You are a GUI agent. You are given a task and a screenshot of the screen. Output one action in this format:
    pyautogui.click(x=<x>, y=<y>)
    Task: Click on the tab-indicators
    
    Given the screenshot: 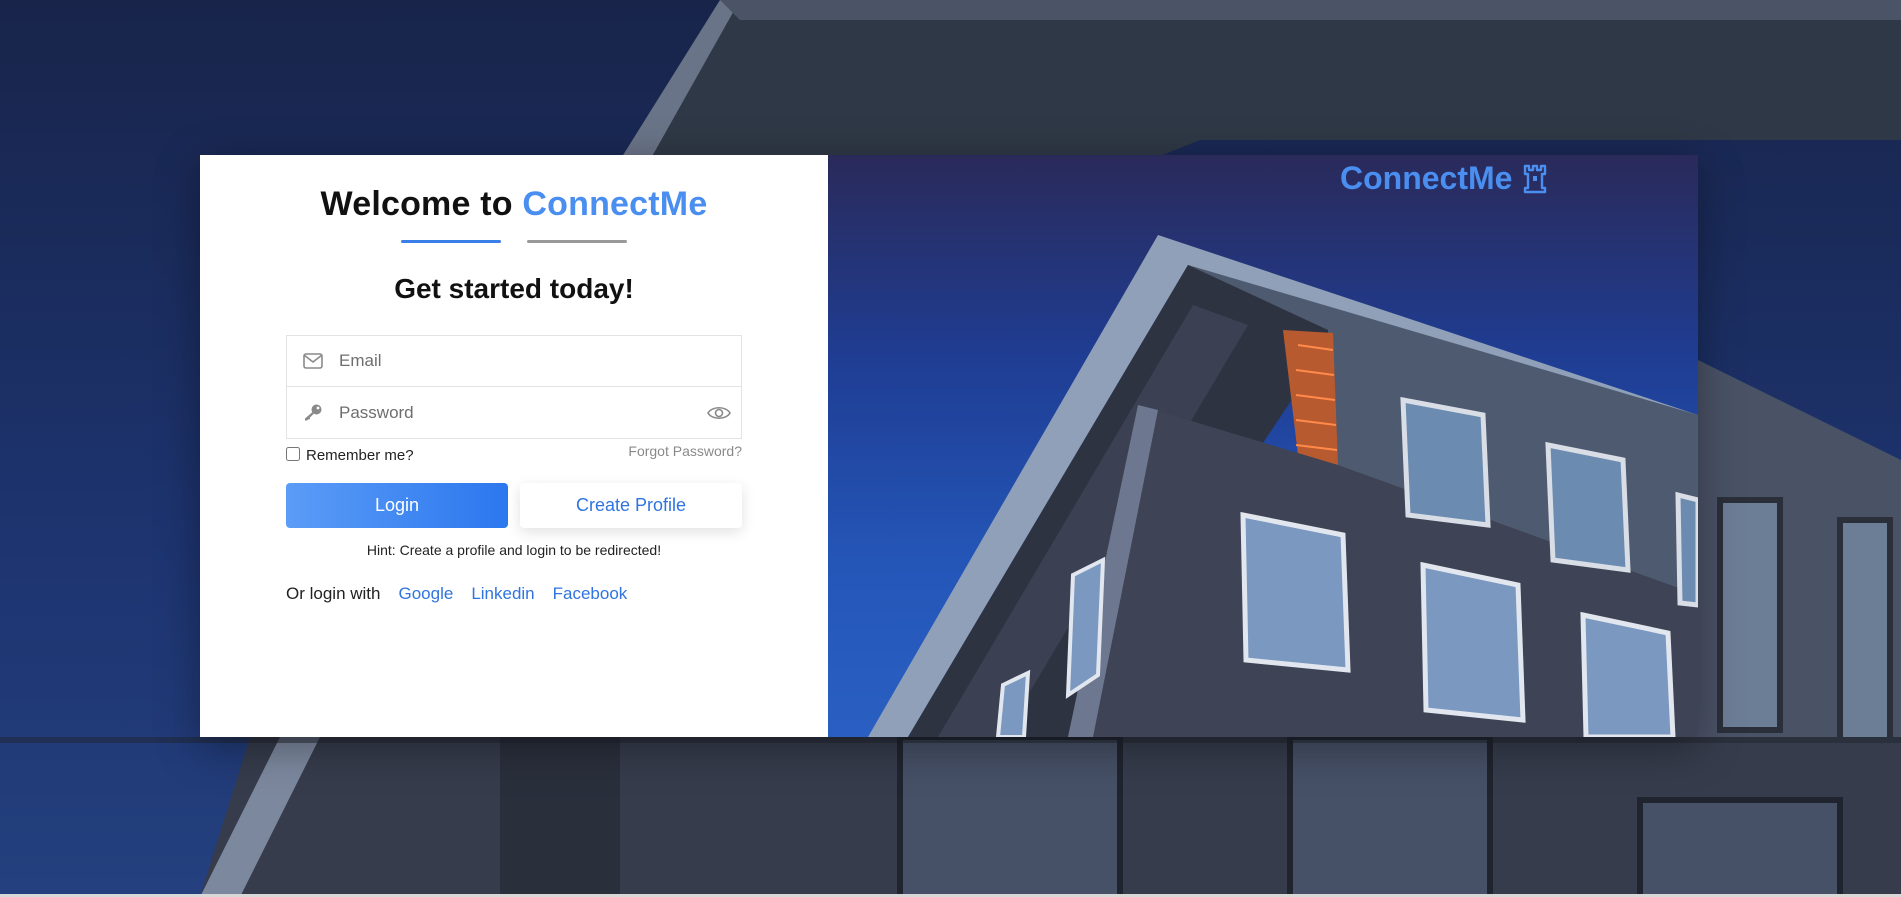 What is the action you would take?
    pyautogui.click(x=514, y=241)
    